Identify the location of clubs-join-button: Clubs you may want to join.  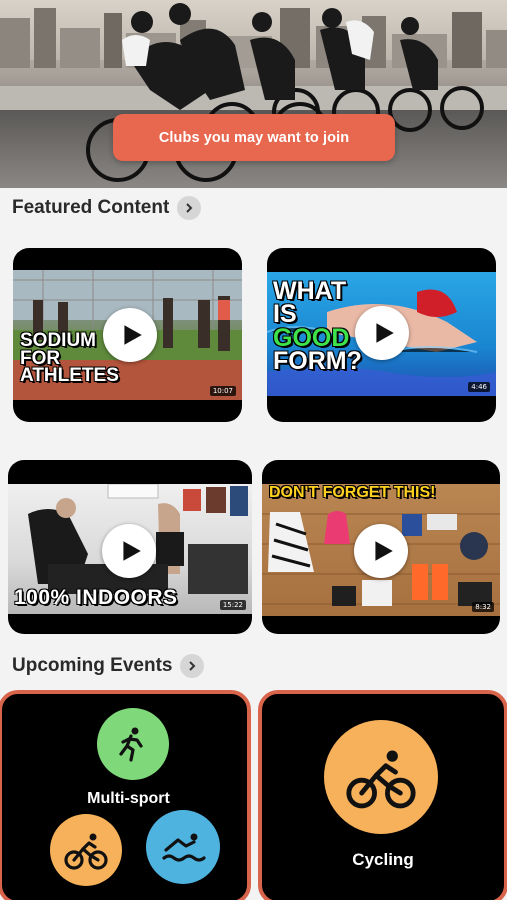
(254, 137).